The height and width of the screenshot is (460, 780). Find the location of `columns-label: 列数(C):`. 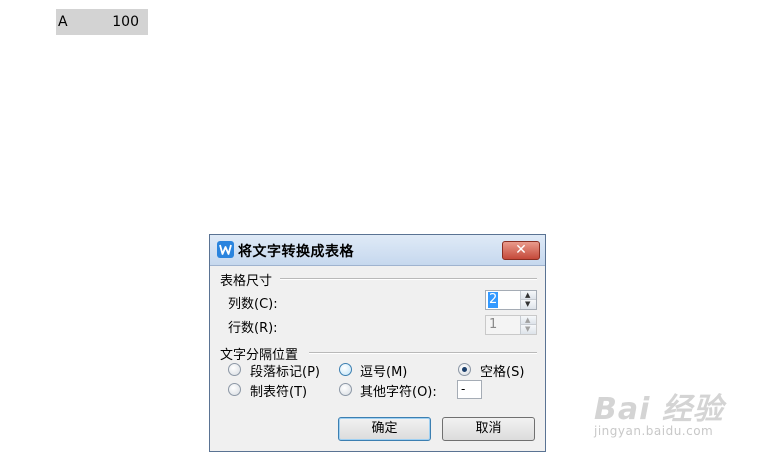

columns-label: 列数(C): is located at coordinates (253, 304).